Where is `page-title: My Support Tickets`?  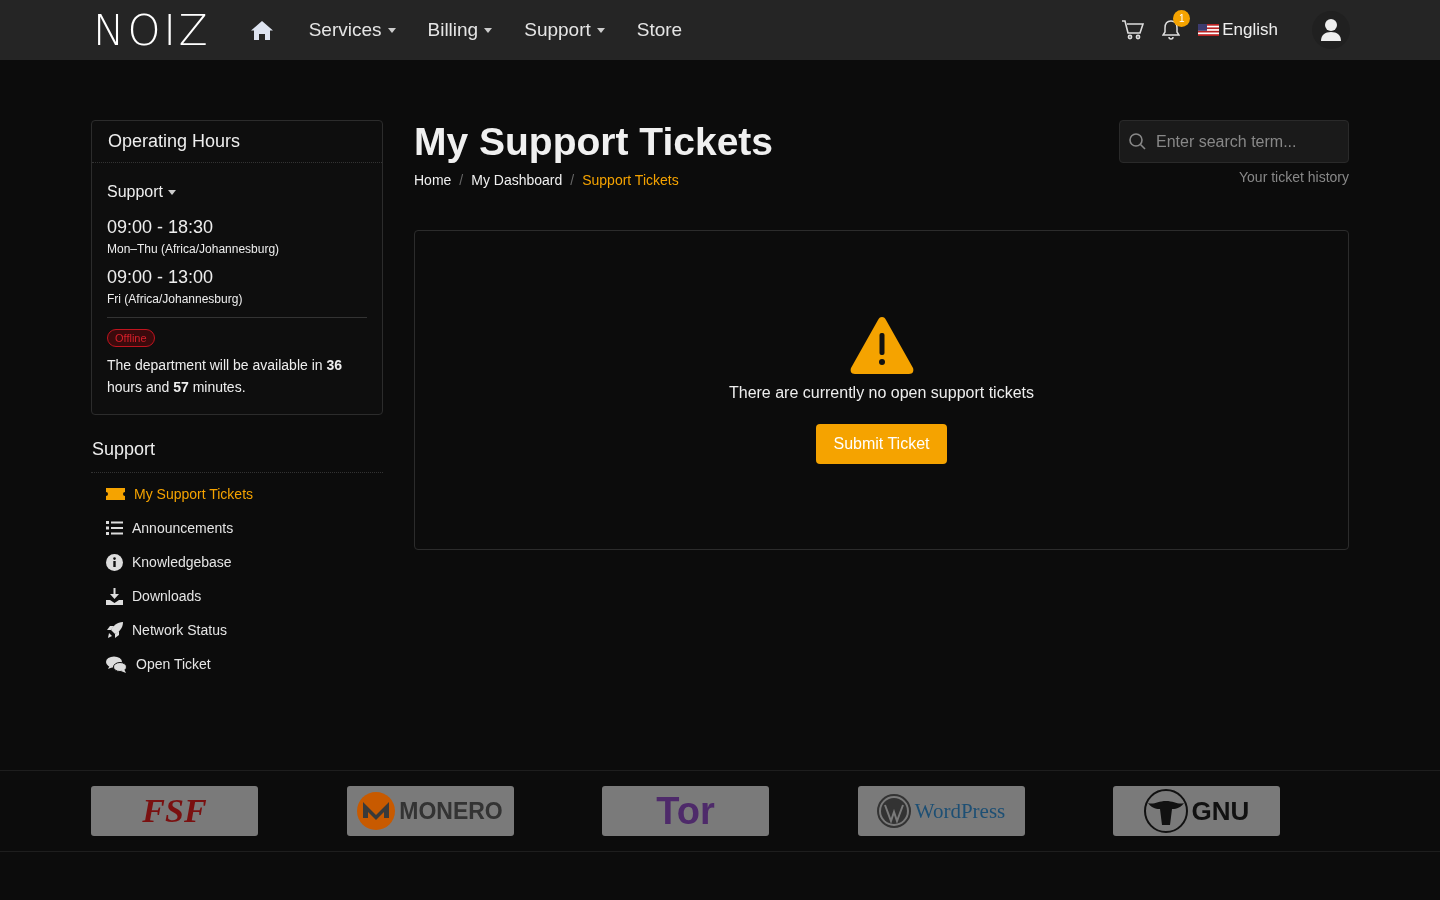 page-title: My Support Tickets is located at coordinates (594, 142).